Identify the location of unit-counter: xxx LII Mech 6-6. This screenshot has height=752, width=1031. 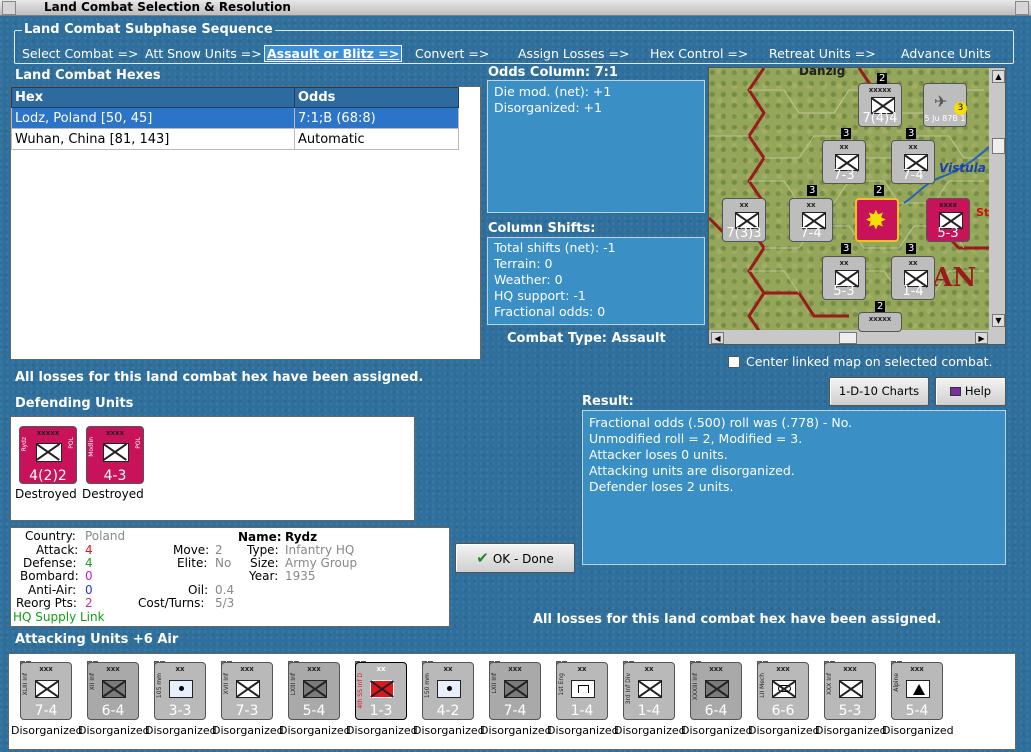
(783, 691).